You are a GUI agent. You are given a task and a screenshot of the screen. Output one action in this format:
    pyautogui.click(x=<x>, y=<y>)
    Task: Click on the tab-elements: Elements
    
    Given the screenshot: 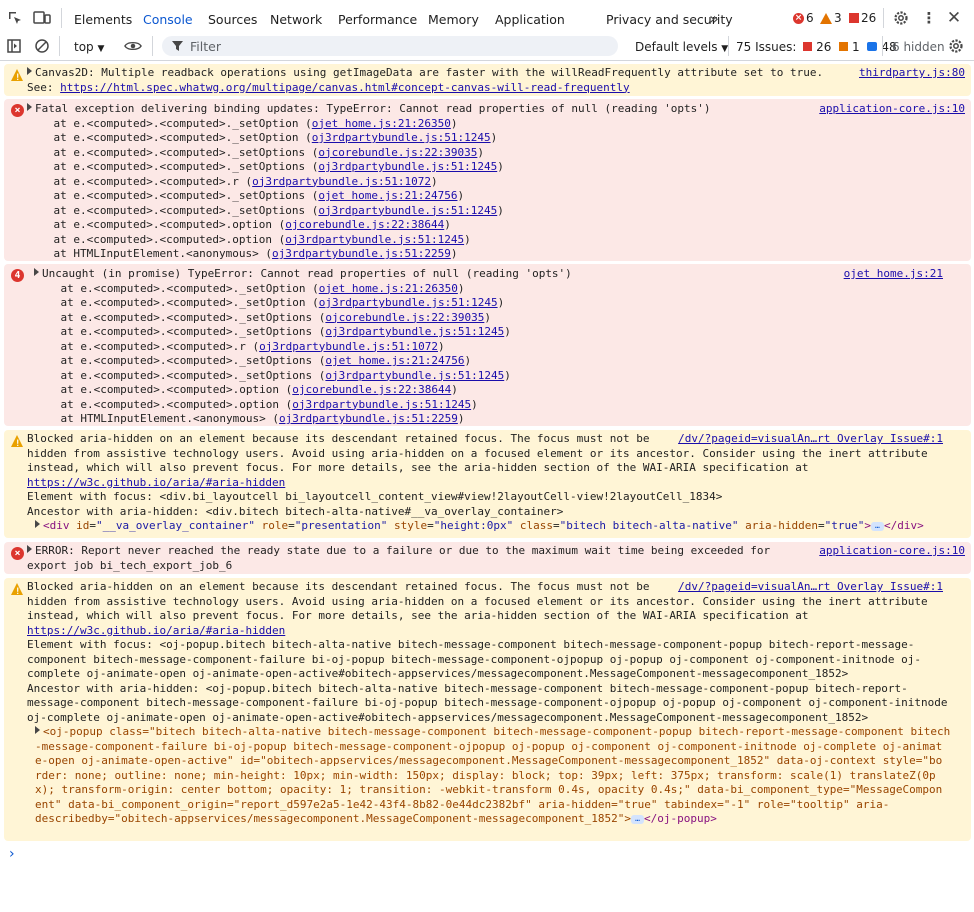 What is the action you would take?
    pyautogui.click(x=103, y=18)
    